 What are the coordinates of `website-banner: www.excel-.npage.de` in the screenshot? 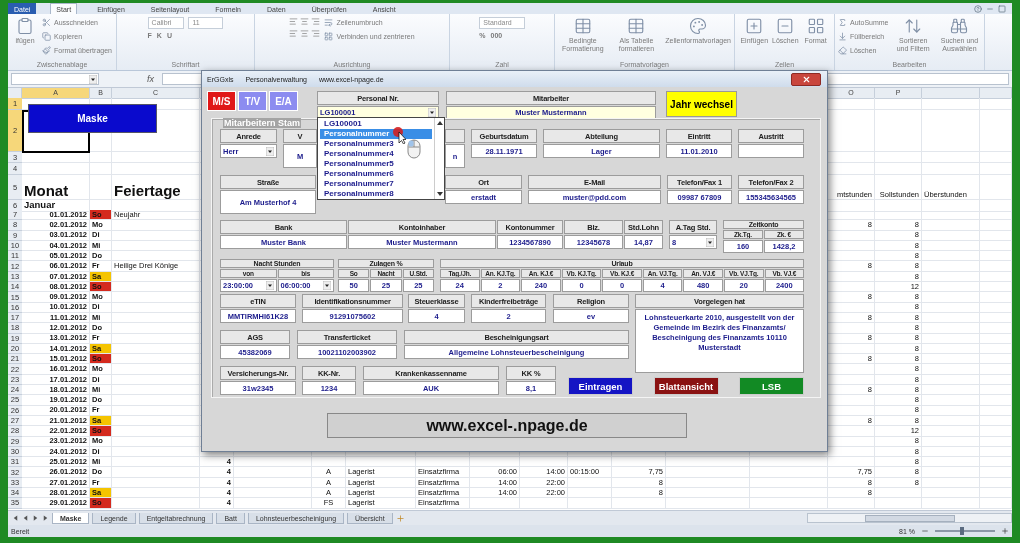 It's located at (507, 425).